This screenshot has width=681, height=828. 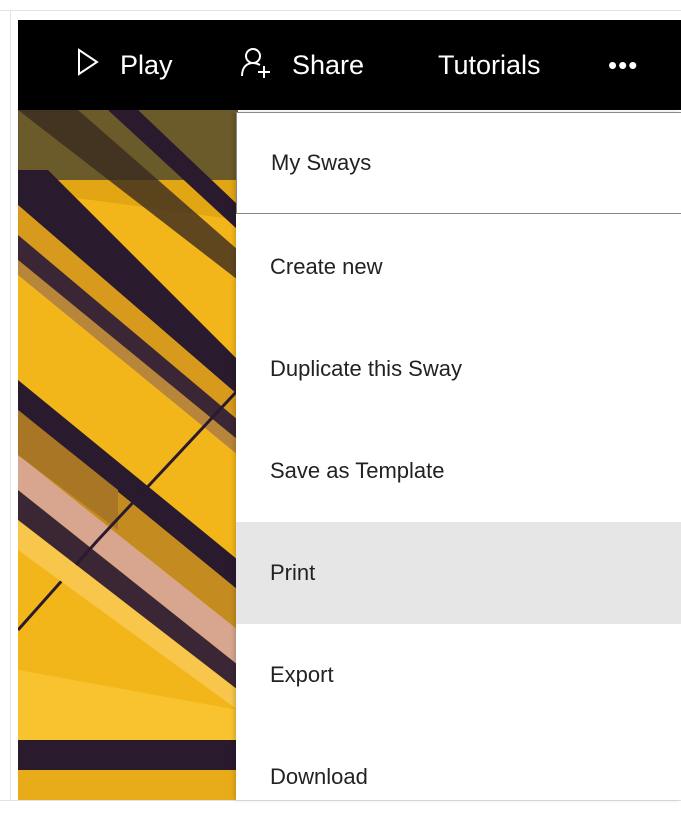 I want to click on menu-item-print: Print, so click(x=458, y=573).